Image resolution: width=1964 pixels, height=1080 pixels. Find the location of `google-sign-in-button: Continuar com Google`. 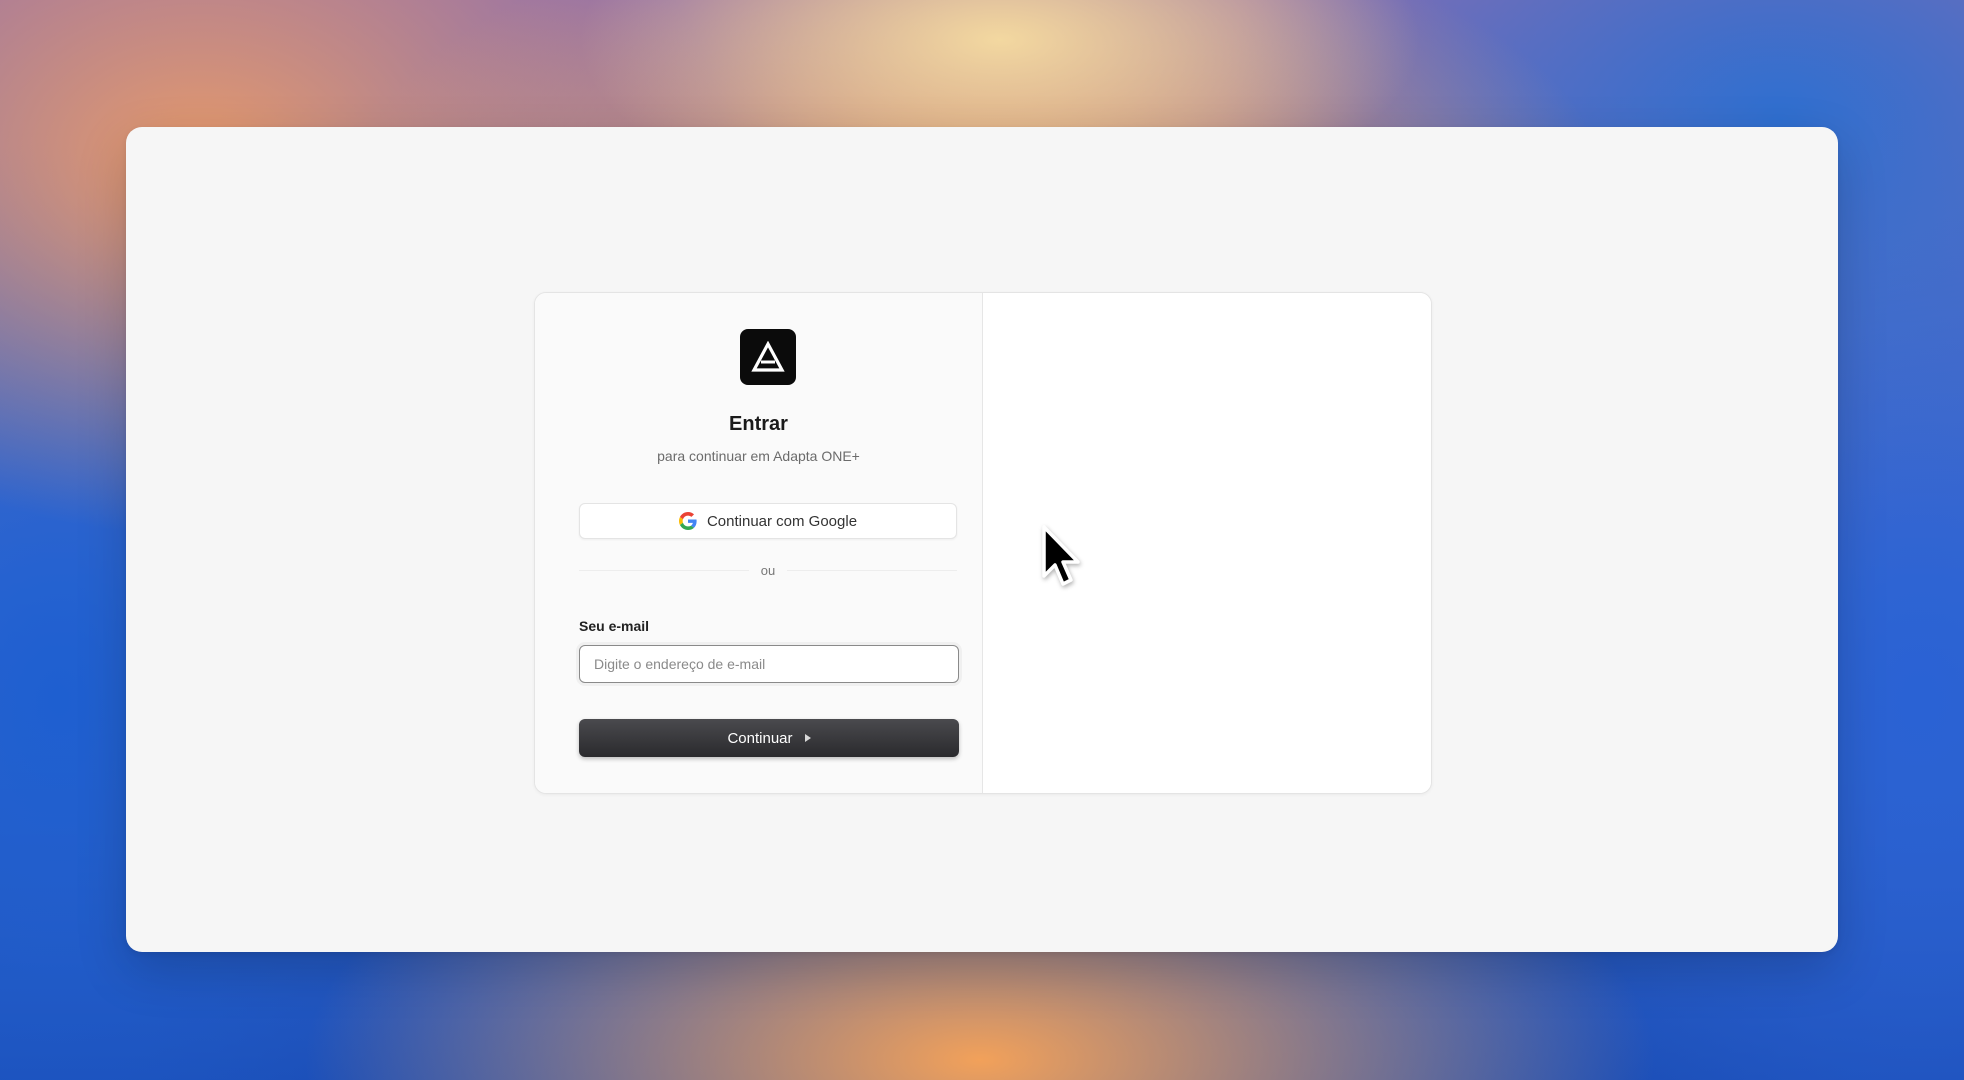

google-sign-in-button: Continuar com Google is located at coordinates (768, 521).